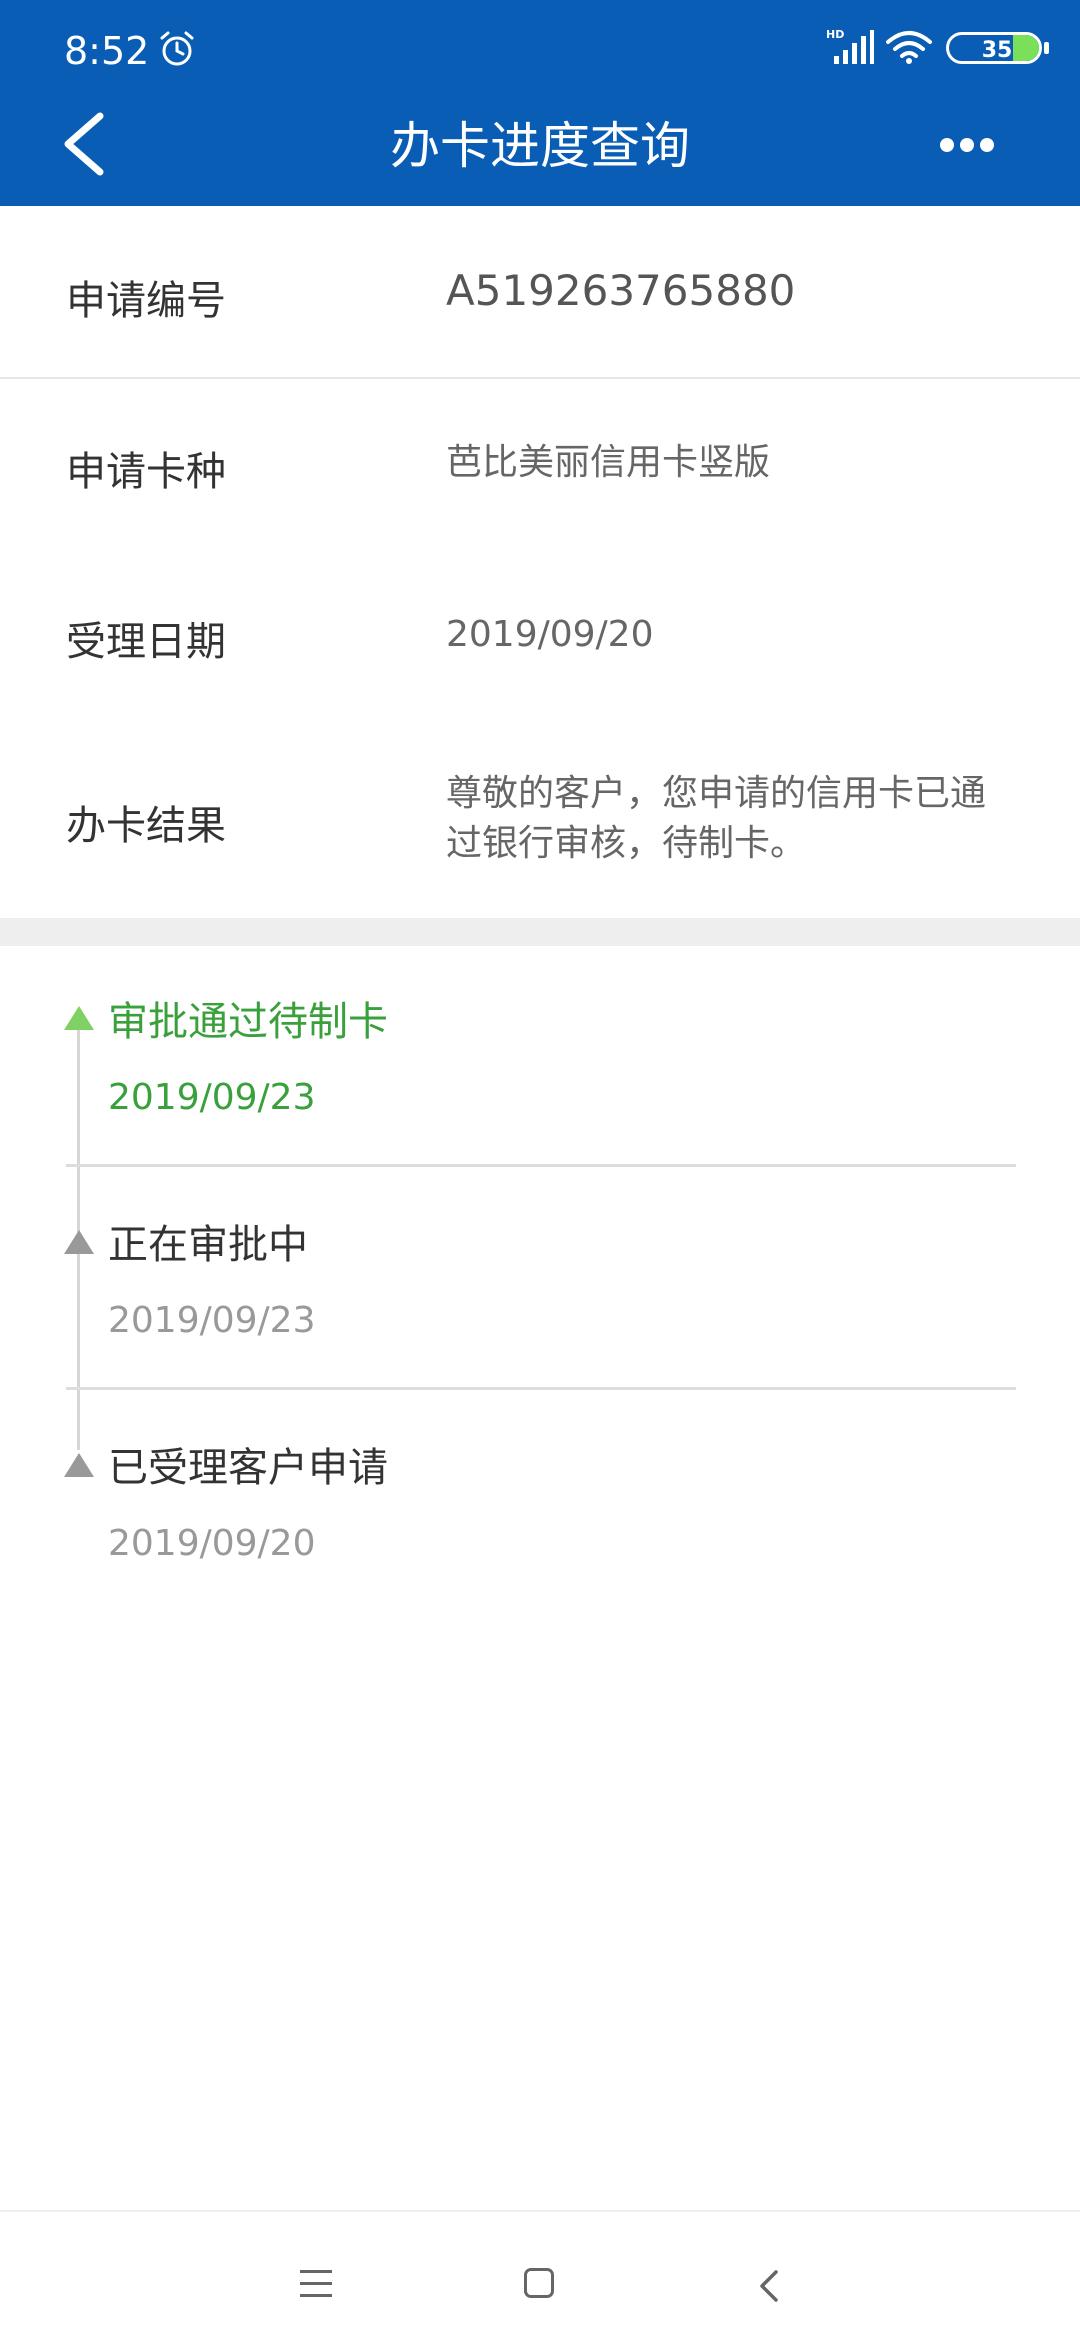  Describe the element at coordinates (107, 51) in the screenshot. I see `status-time: 8:52` at that location.